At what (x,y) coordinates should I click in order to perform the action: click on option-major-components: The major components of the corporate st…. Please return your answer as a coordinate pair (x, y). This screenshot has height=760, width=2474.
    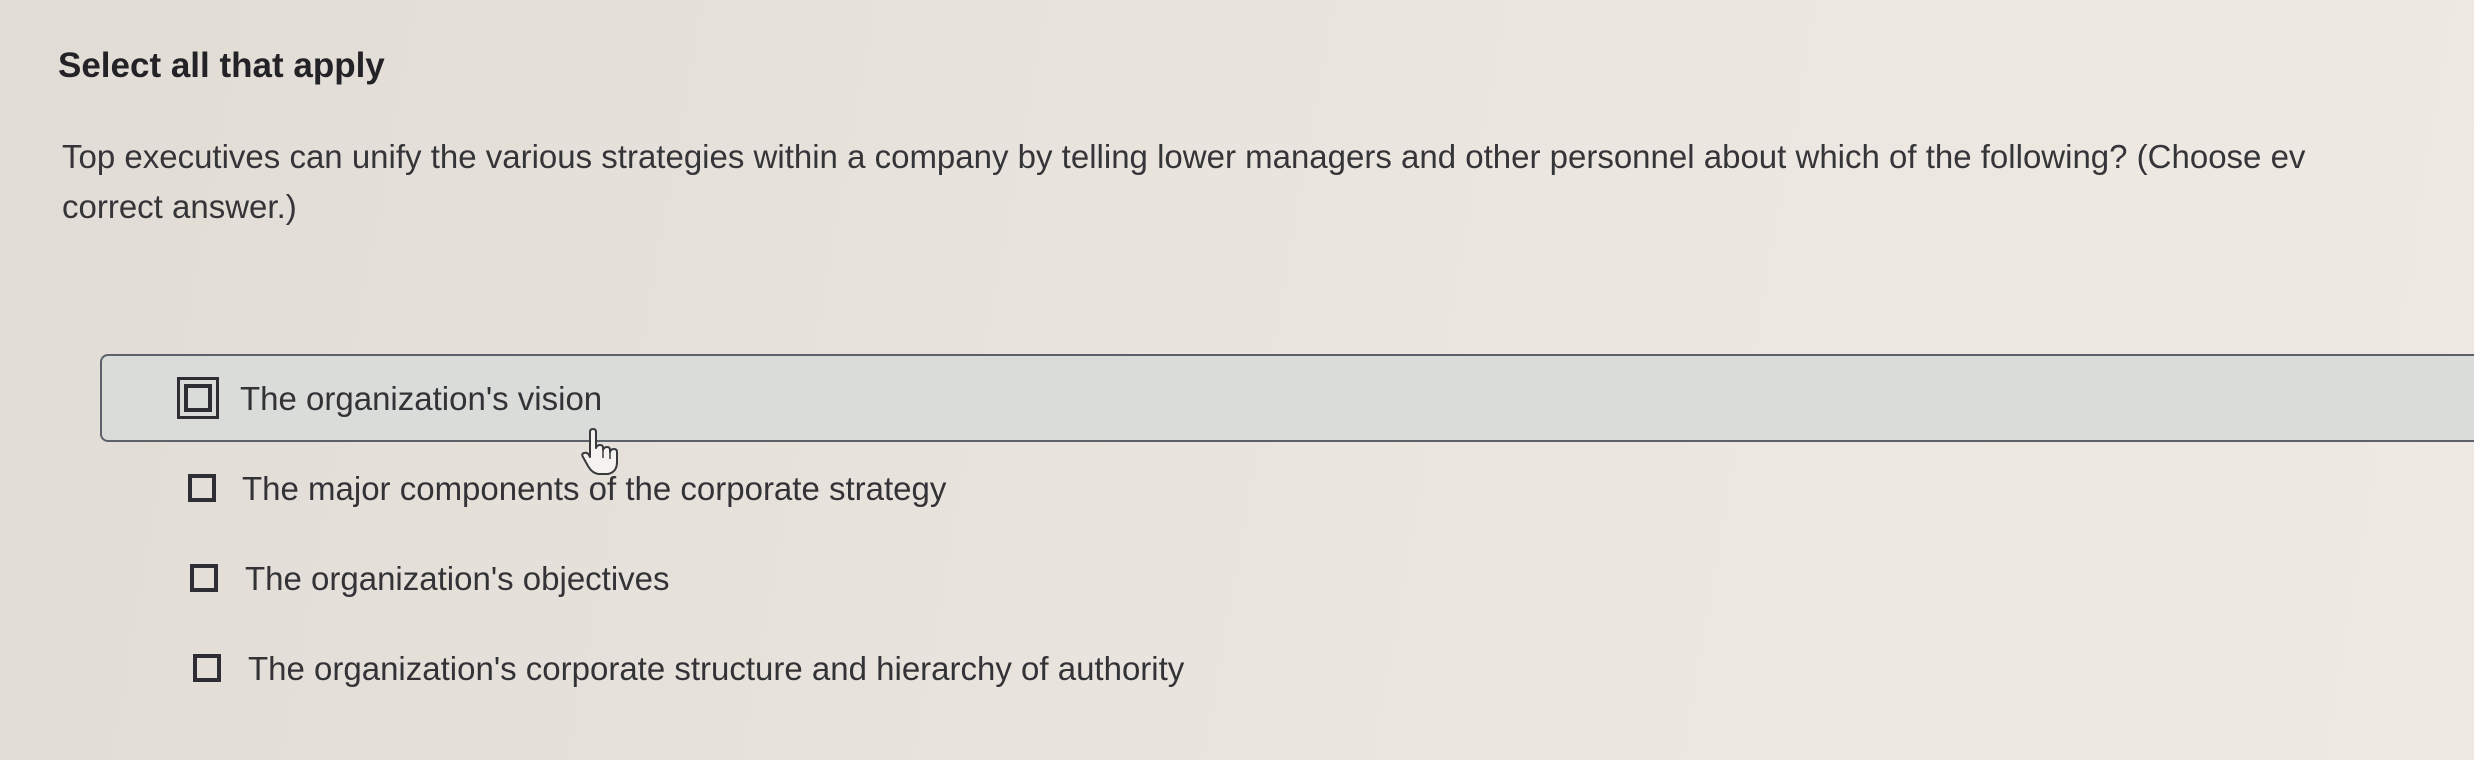
    Looking at the image, I should click on (1287, 488).